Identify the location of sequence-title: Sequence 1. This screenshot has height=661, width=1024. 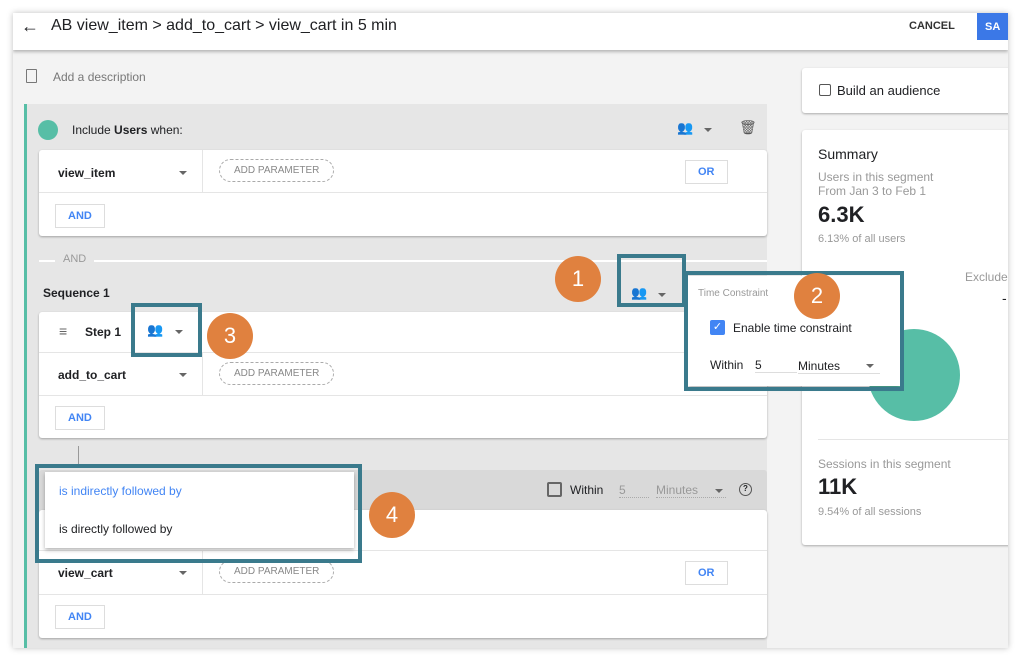
(76, 293).